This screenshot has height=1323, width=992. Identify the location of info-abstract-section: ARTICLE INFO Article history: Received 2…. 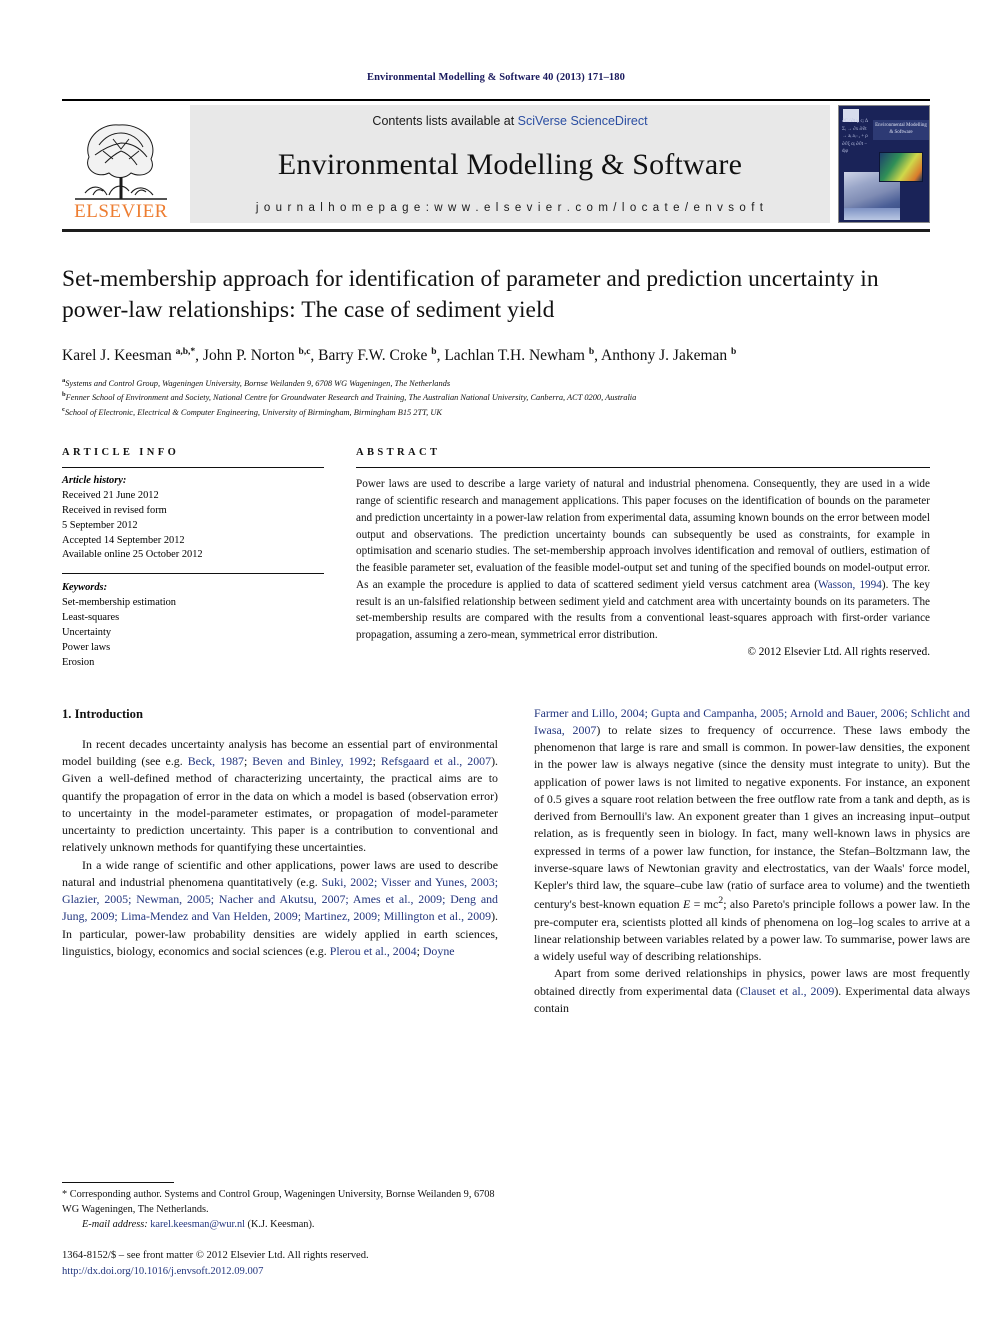
(496, 558).